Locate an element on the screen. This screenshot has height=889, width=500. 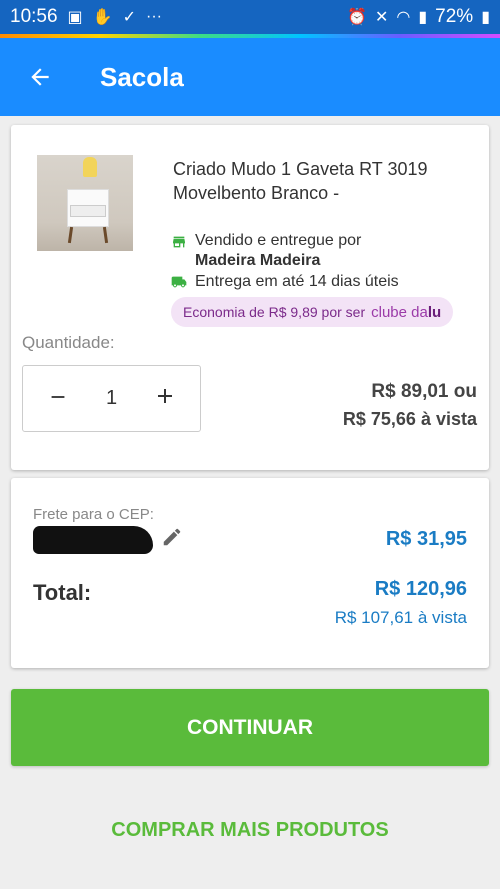
minus-icon is located at coordinates (58, 396).